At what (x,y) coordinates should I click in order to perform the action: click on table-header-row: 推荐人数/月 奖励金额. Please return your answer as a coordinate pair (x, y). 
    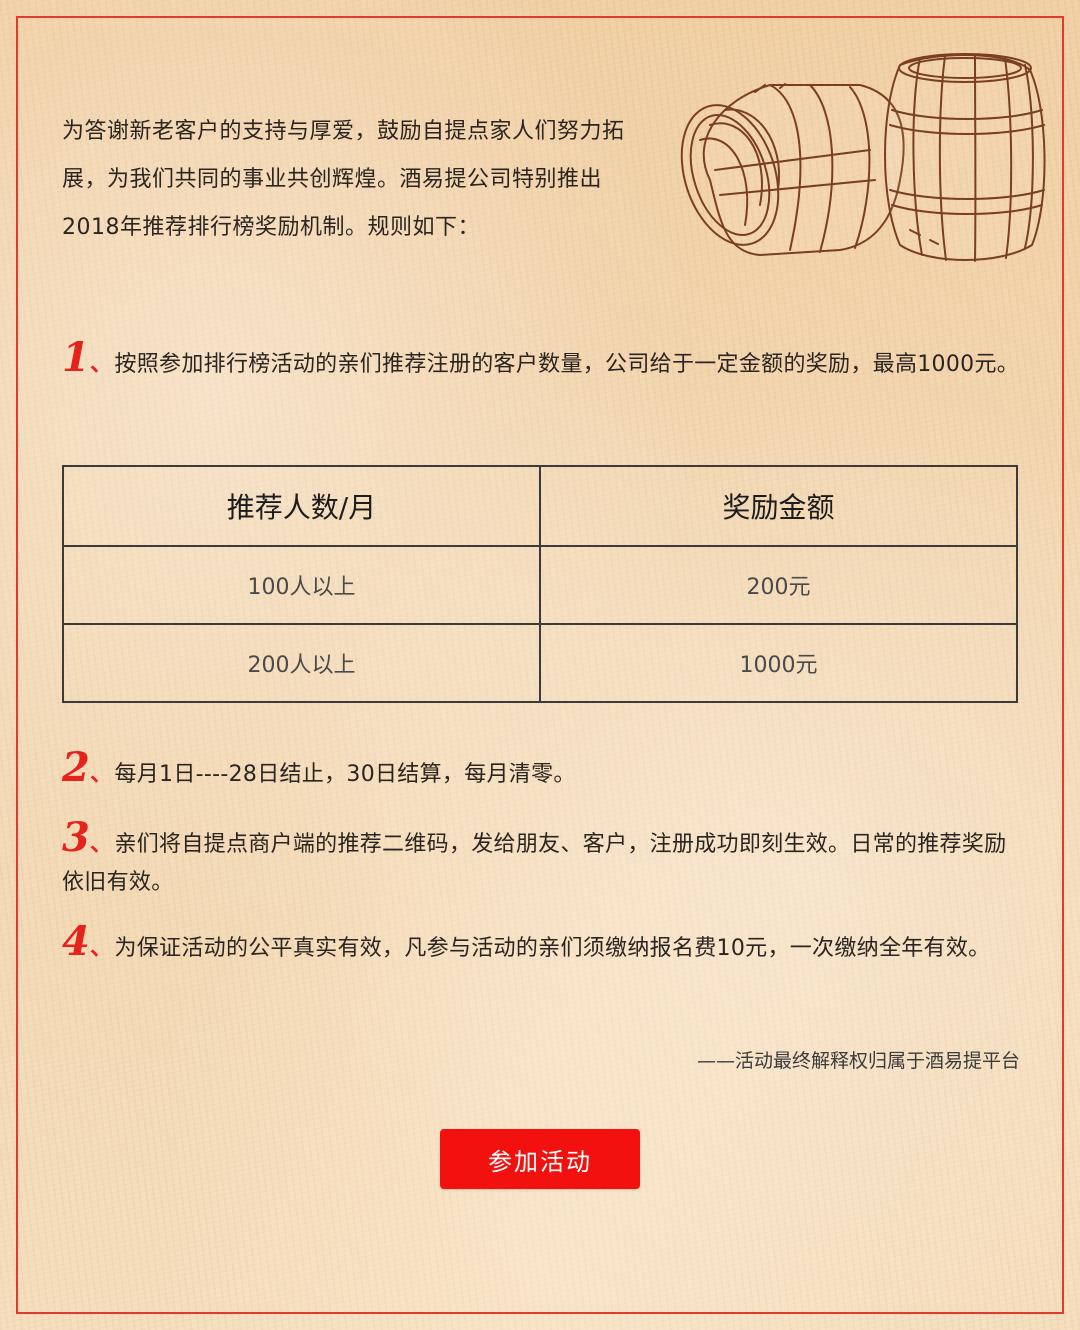
    Looking at the image, I should click on (540, 506).